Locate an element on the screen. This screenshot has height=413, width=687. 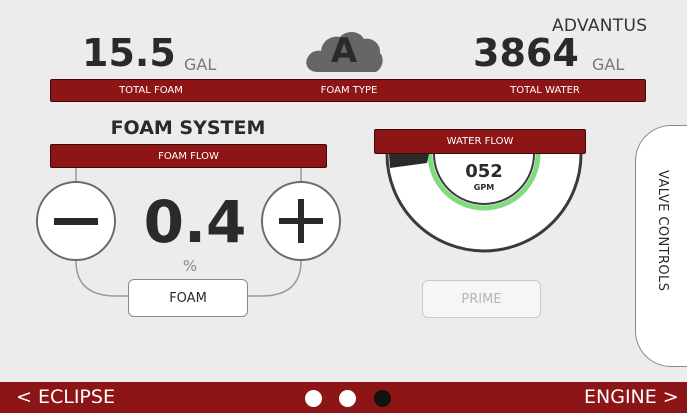
decrease-foam-button is located at coordinates (76, 221).